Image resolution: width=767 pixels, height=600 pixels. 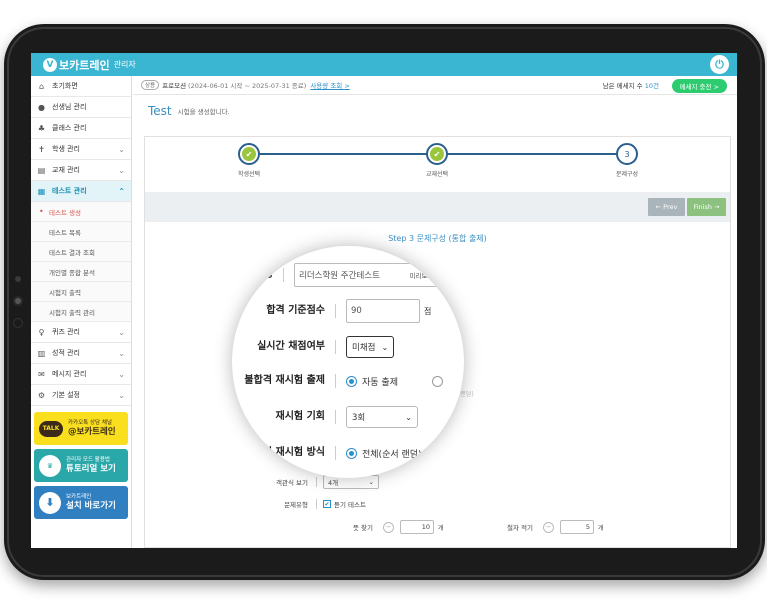 What do you see at coordinates (627, 154) in the screenshot?
I see `step-question-config: 3` at bounding box center [627, 154].